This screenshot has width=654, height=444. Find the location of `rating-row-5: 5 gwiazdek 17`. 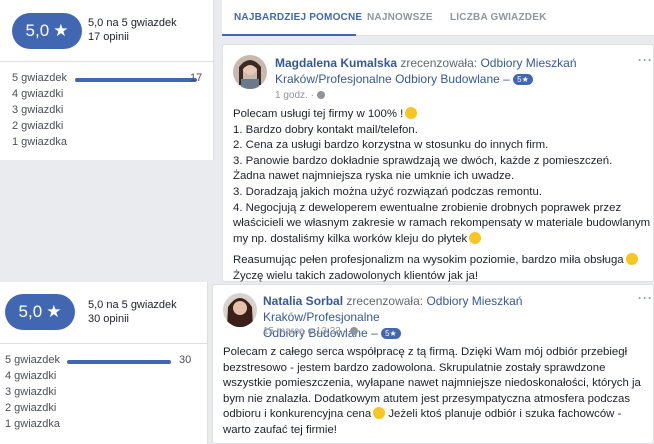

rating-row-5: 5 gwiazdek 17 is located at coordinates (109, 80).